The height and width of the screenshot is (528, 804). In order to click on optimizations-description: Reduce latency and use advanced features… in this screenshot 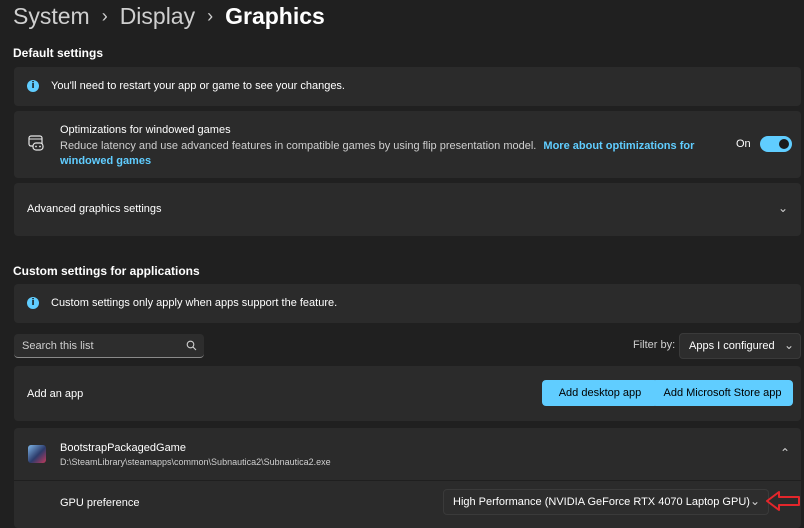, I will do `click(380, 154)`.